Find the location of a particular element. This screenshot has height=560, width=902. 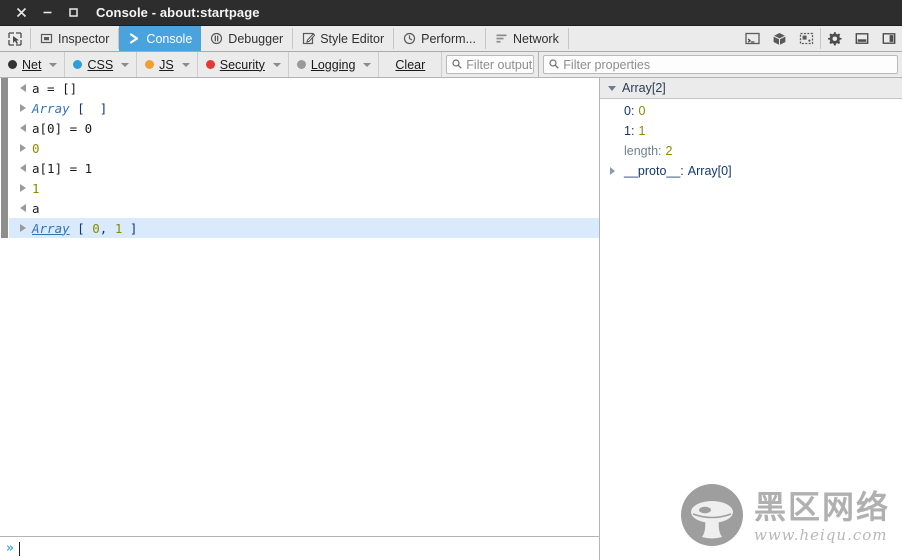

object-inspector-title: Array[2] is located at coordinates (644, 88).